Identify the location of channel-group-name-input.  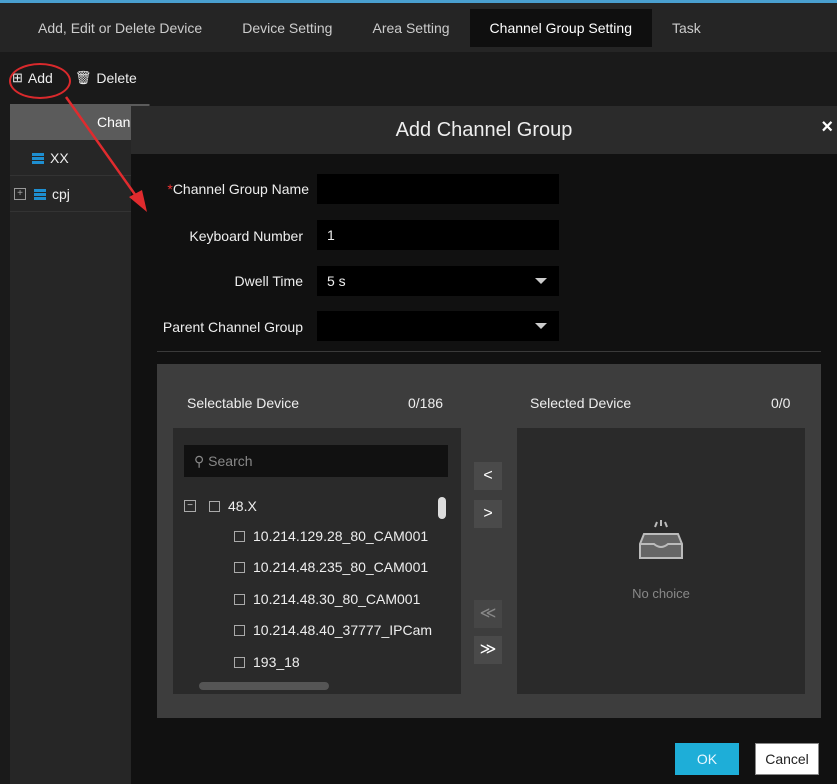
(438, 189).